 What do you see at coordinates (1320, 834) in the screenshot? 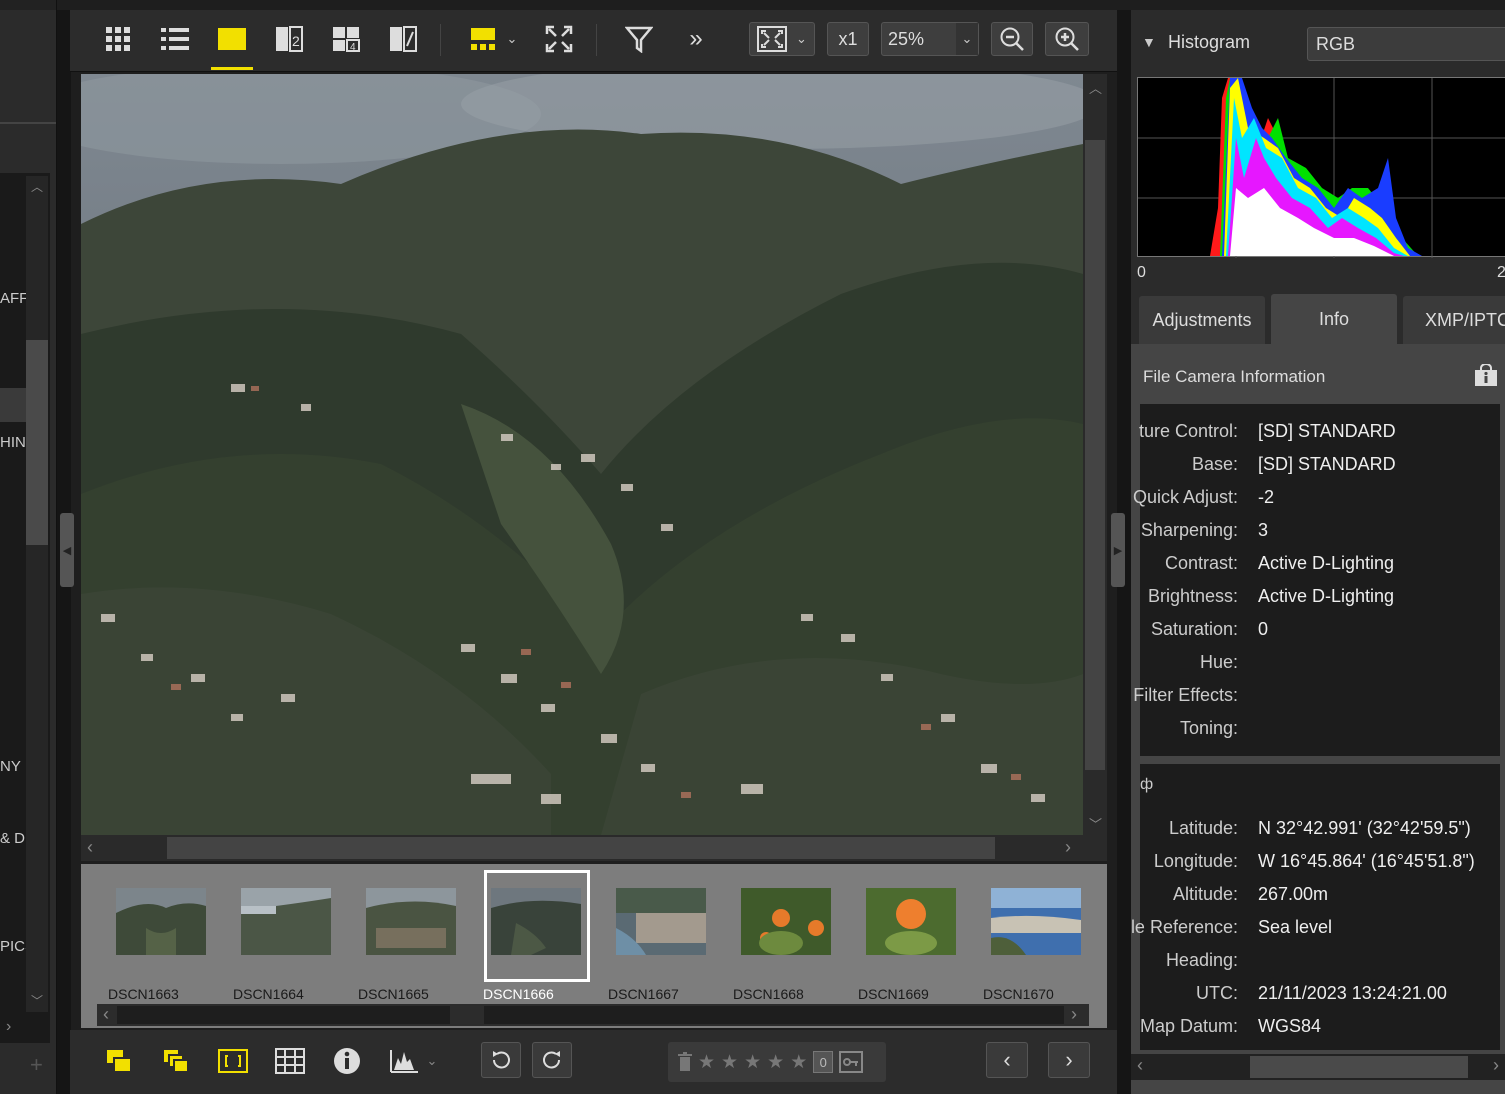
I see `info-row: Latitude: N 32°42.991' (32°42'59.5")` at bounding box center [1320, 834].